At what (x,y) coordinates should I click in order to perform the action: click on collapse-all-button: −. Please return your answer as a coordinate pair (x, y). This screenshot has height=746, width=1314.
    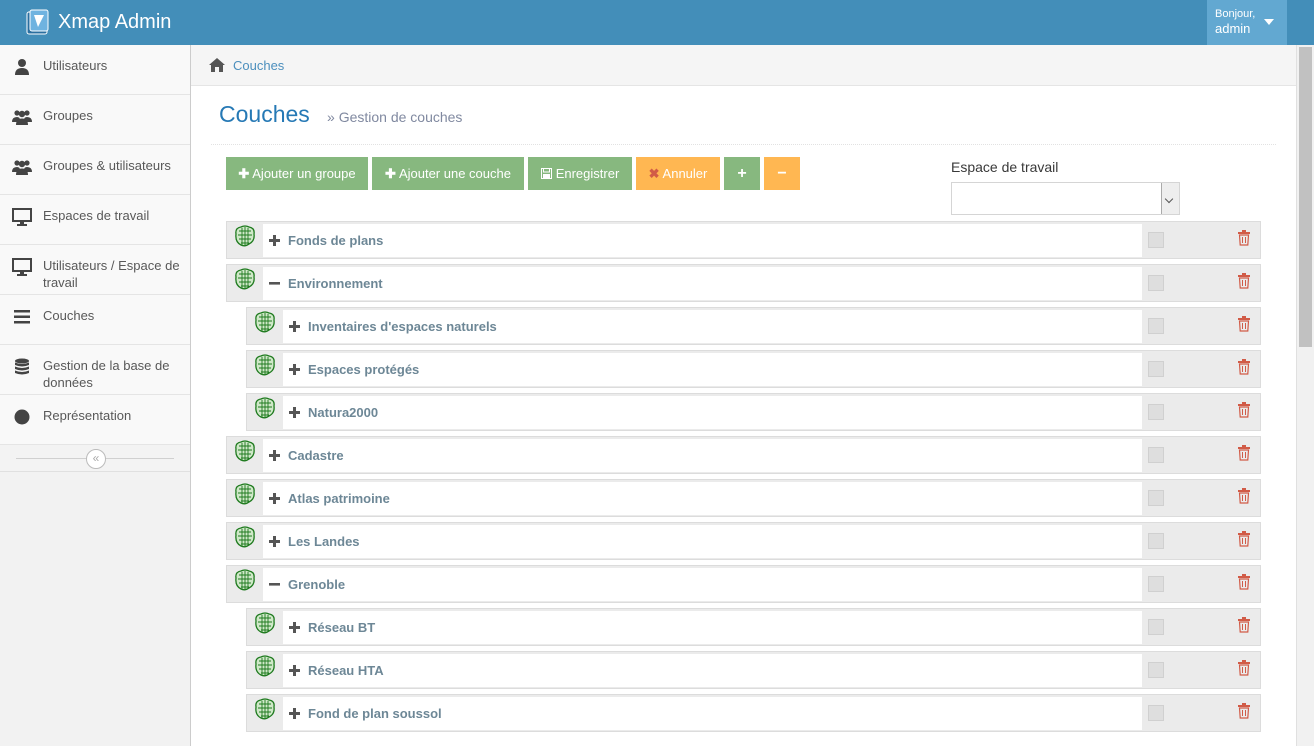
    Looking at the image, I should click on (782, 173).